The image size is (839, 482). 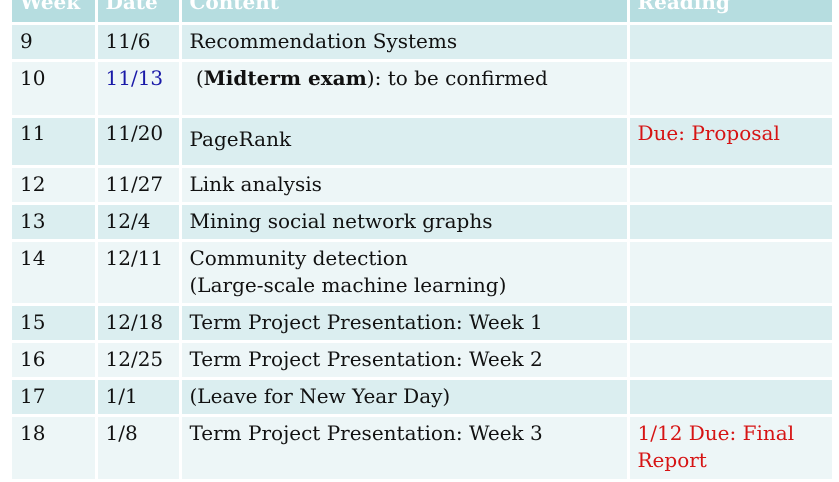 What do you see at coordinates (716, 433) in the screenshot?
I see `reading-line-1: 1/12 Due: Final` at bounding box center [716, 433].